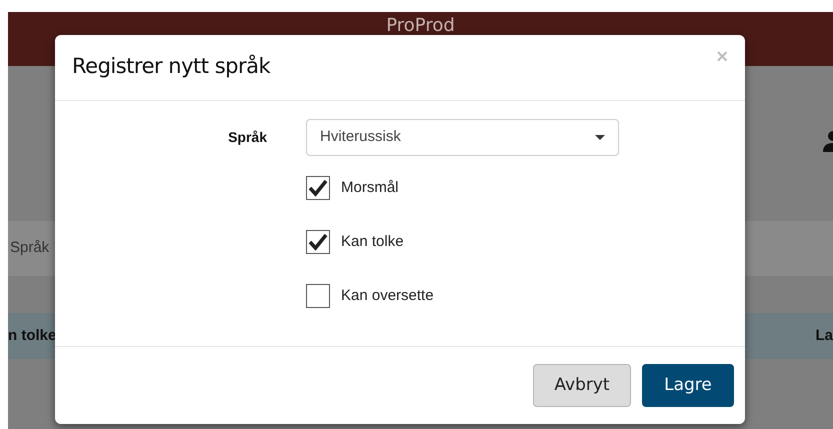 The width and height of the screenshot is (833, 429). What do you see at coordinates (370, 188) in the screenshot?
I see `checkbox-label: Morsmål` at bounding box center [370, 188].